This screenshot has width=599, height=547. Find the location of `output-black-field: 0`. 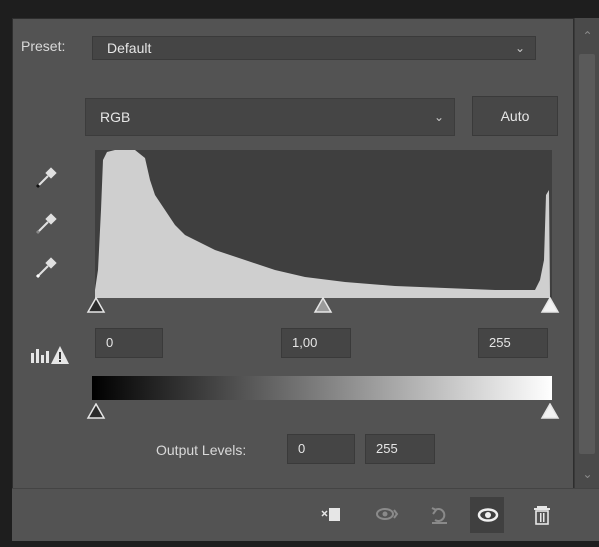

output-black-field: 0 is located at coordinates (321, 449).